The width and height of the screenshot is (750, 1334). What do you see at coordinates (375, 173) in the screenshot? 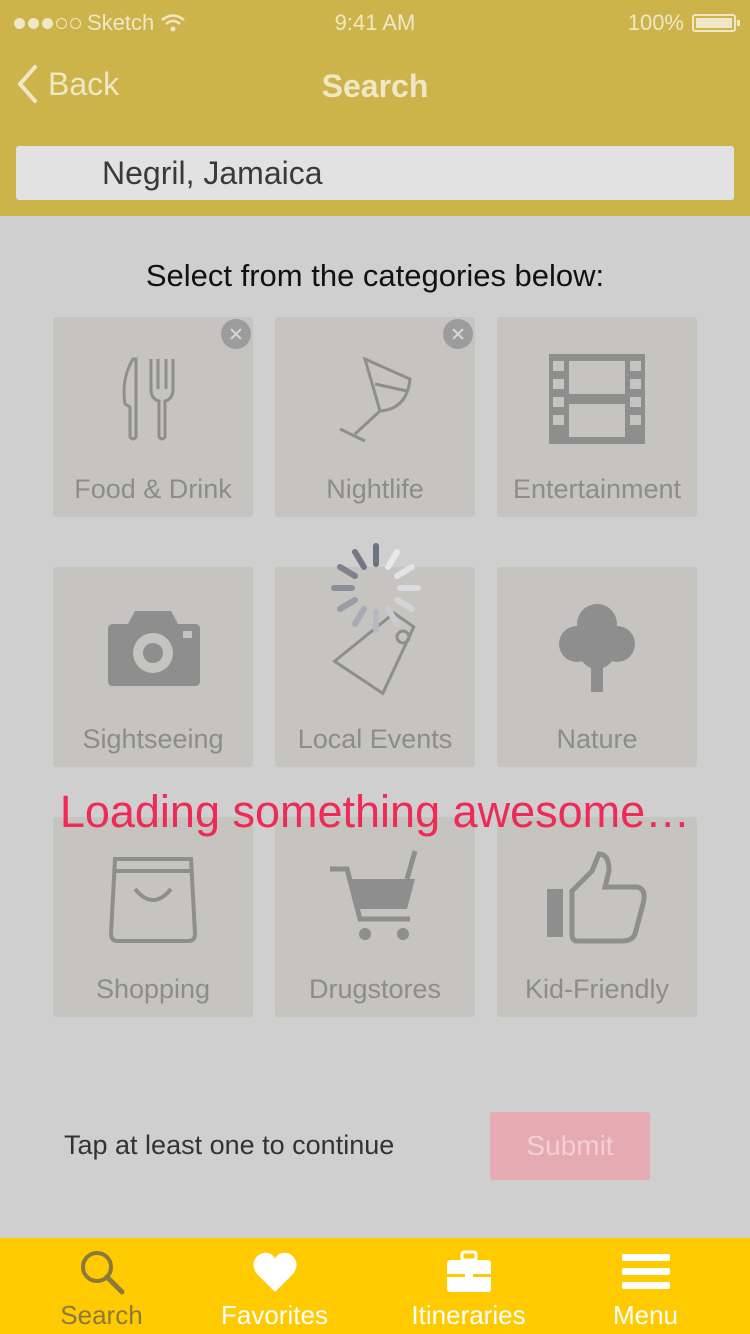
I see `search-input: Negril, Jamaica` at bounding box center [375, 173].